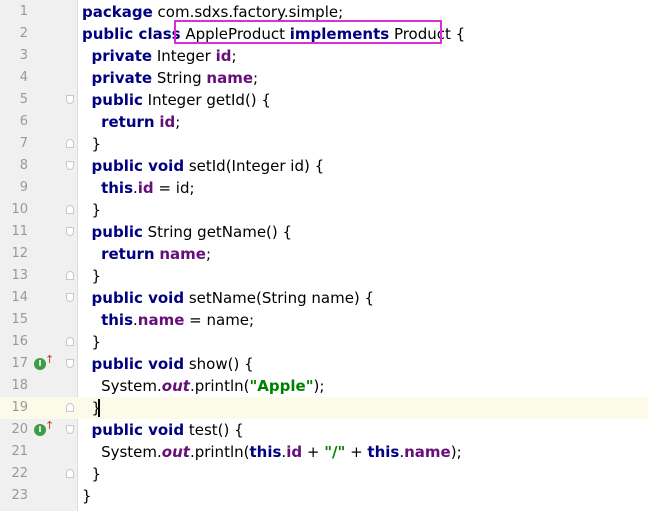 The width and height of the screenshot is (648, 511). Describe the element at coordinates (19, 275) in the screenshot. I see `line-number: 13` at that location.